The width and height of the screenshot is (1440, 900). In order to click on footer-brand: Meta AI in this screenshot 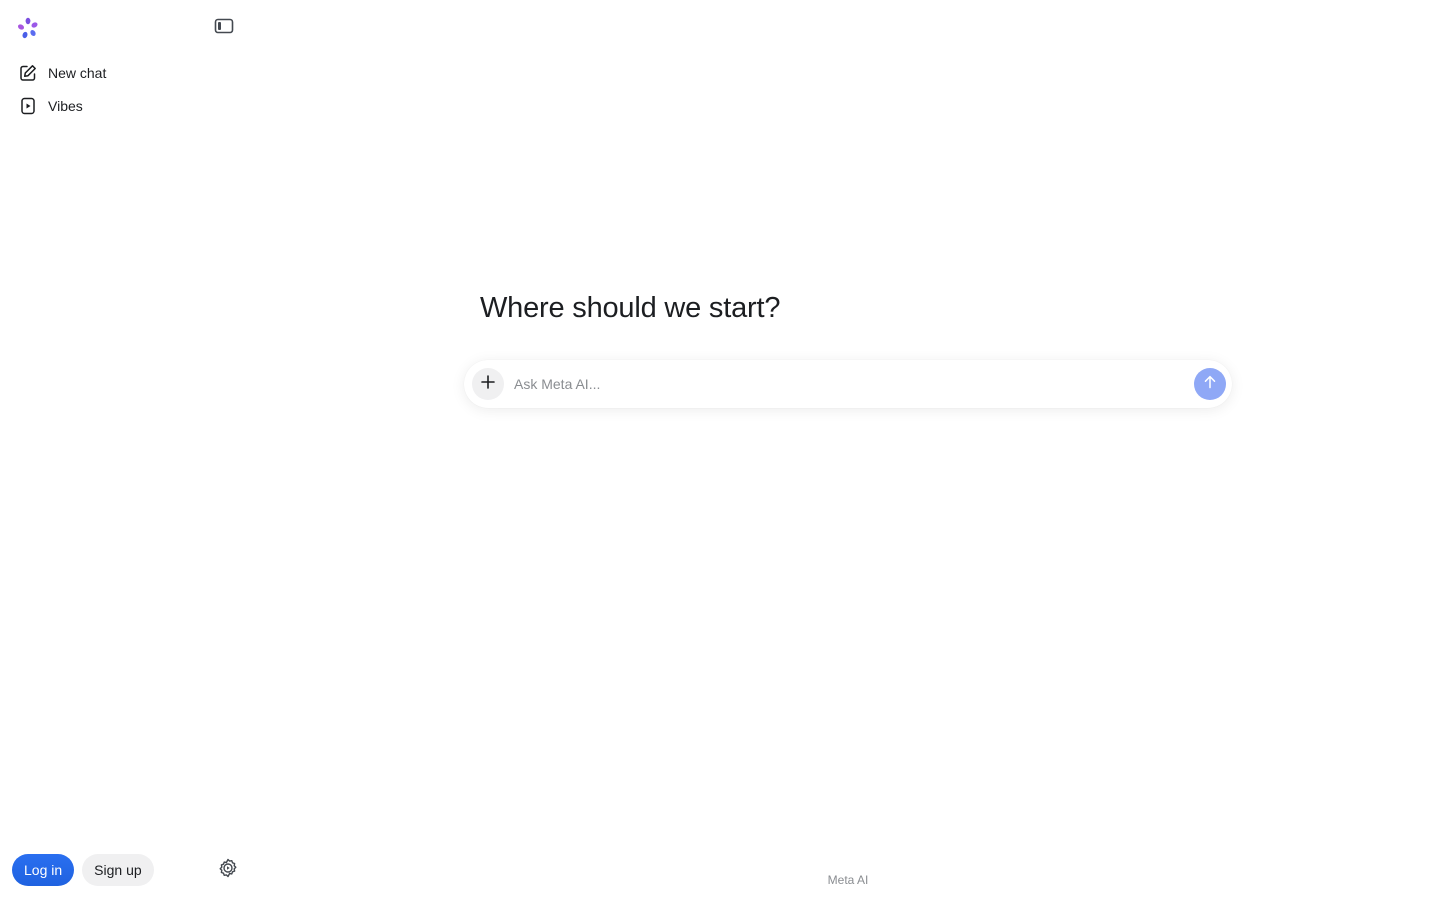, I will do `click(848, 880)`.